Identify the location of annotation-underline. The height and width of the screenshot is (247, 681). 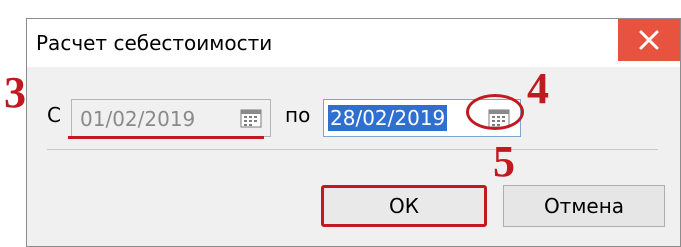
(166, 137).